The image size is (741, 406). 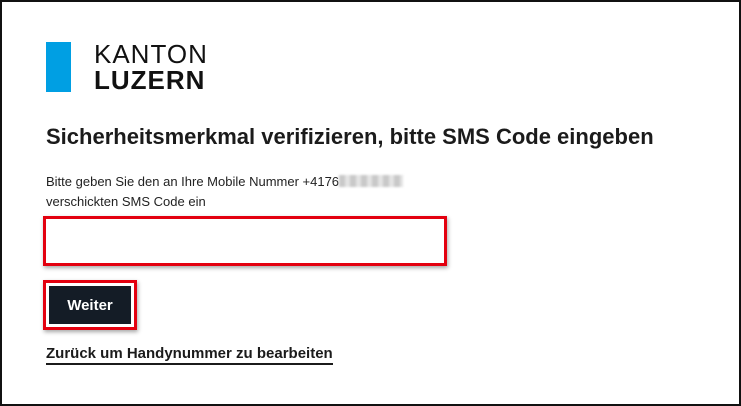 I want to click on instruction-suffix: verschickten SMS Code ein, so click(x=126, y=201).